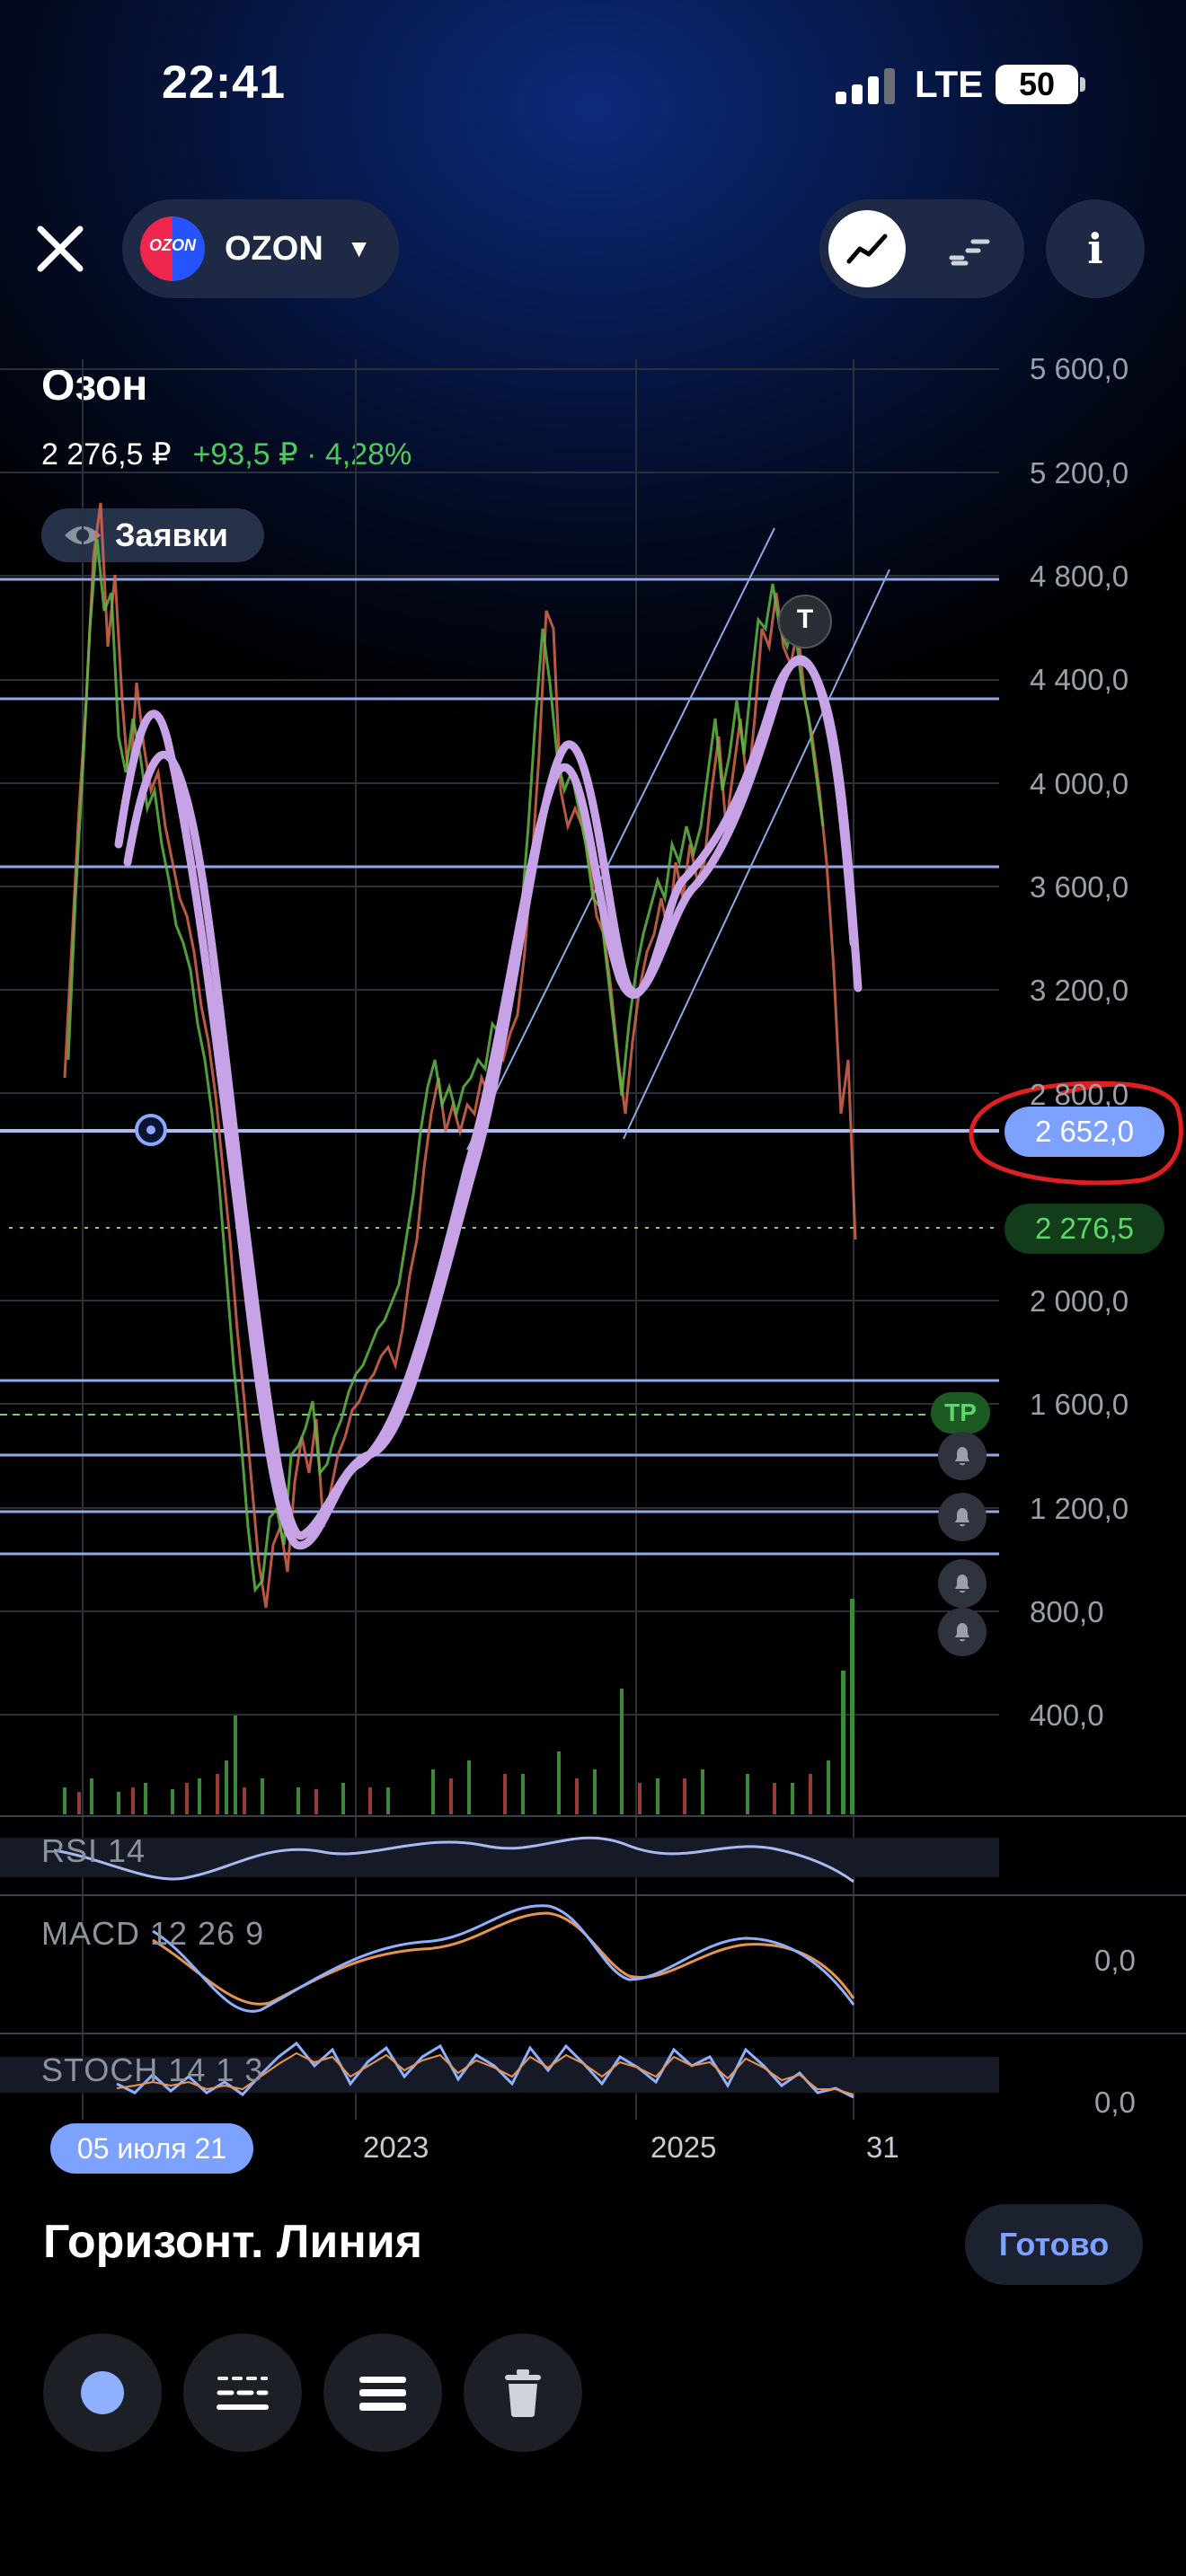 The height and width of the screenshot is (2576, 1186). Describe the element at coordinates (1115, 2102) in the screenshot. I see `stoch-zero-label: 0,0` at that location.